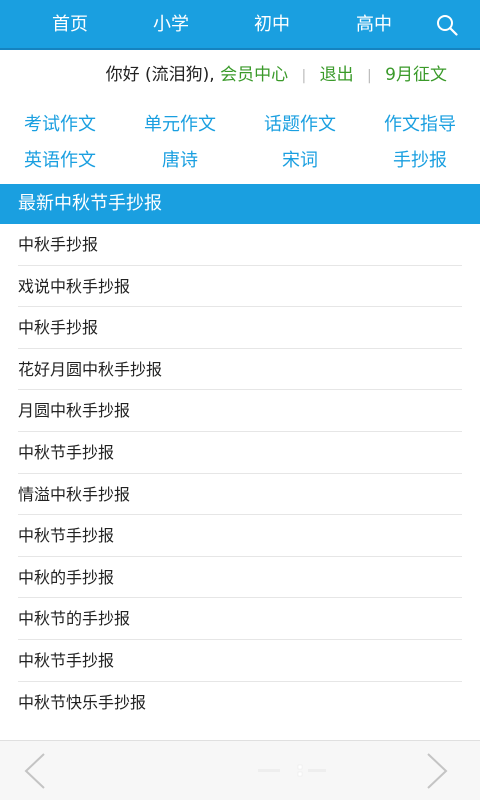  Describe the element at coordinates (240, 287) in the screenshot. I see `list-item: 戏说中秋手抄报` at that location.